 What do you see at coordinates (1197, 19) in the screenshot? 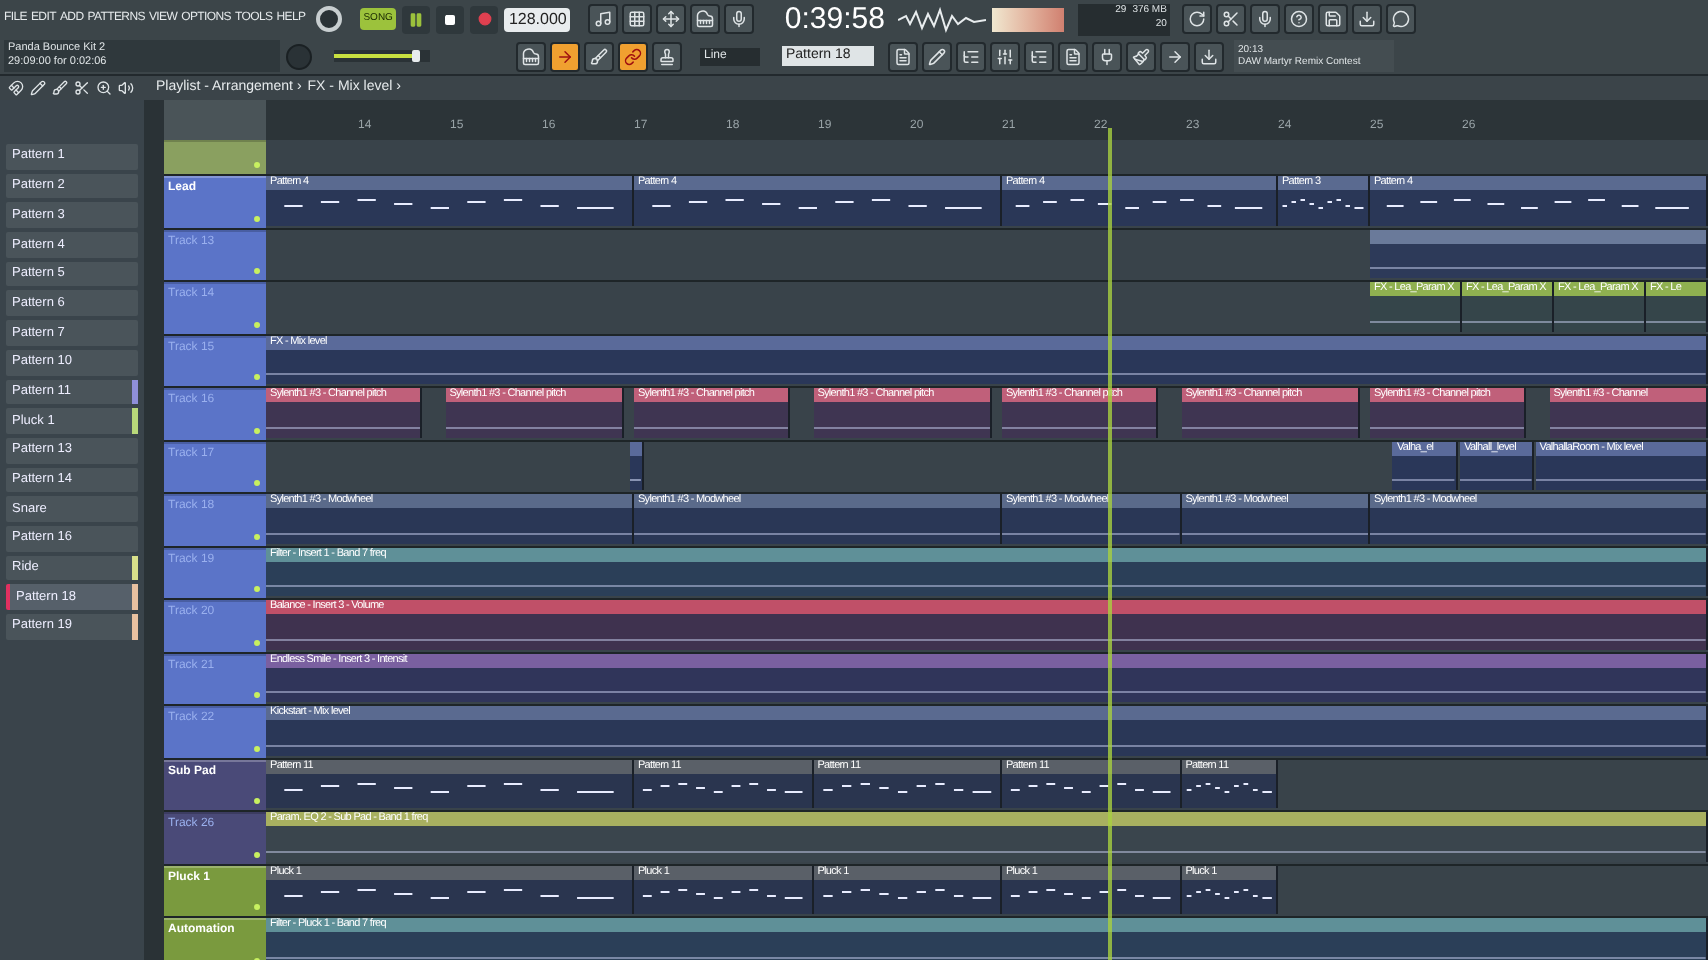
I see `undo-icon` at bounding box center [1197, 19].